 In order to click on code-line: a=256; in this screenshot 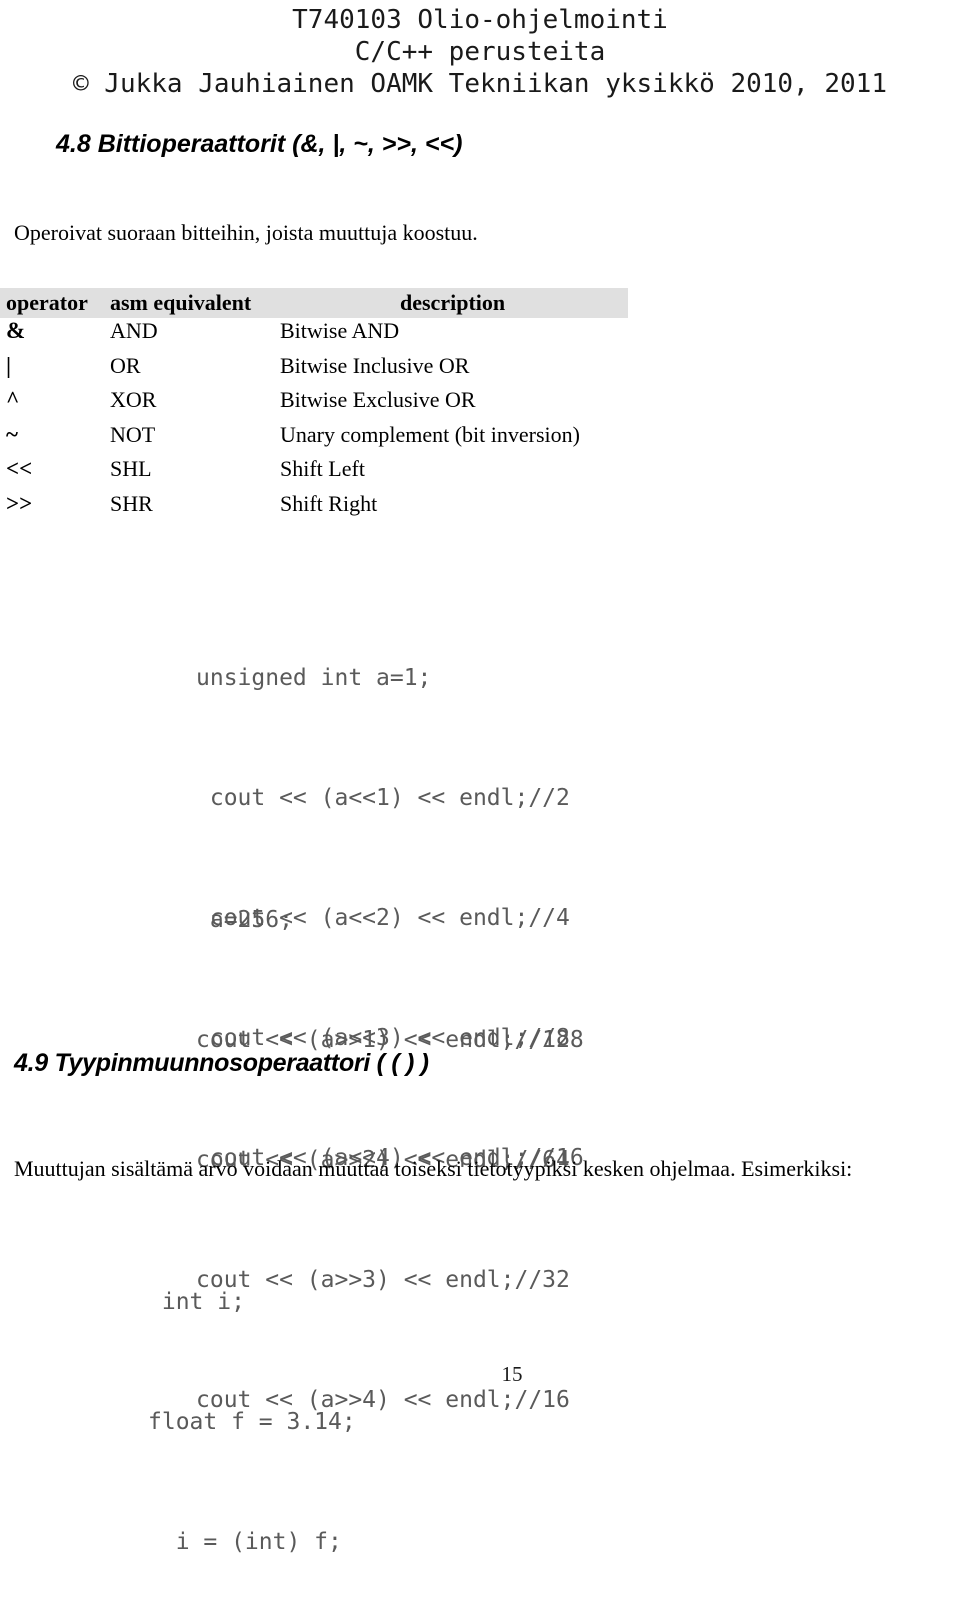, I will do `click(244, 920)`.